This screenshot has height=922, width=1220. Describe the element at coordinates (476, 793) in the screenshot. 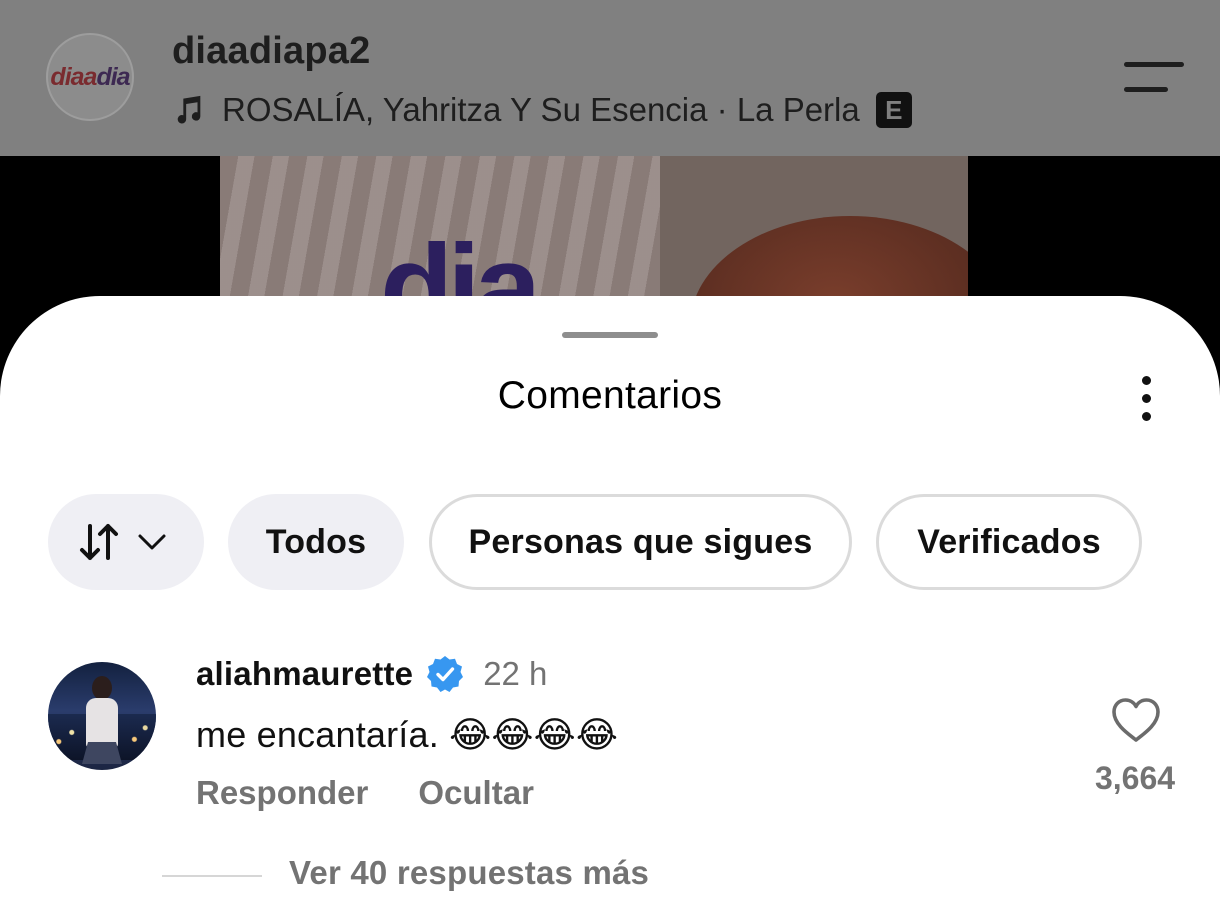

I see `hide-button: Ocultar` at that location.